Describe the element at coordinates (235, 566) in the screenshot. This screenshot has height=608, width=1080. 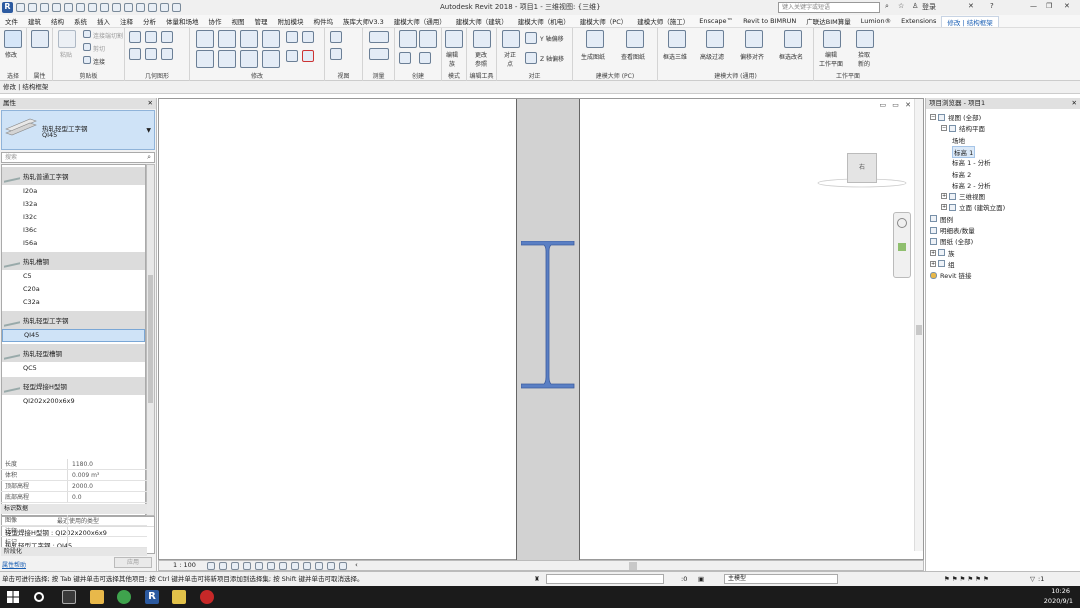
I see `sun-path-icon` at that location.